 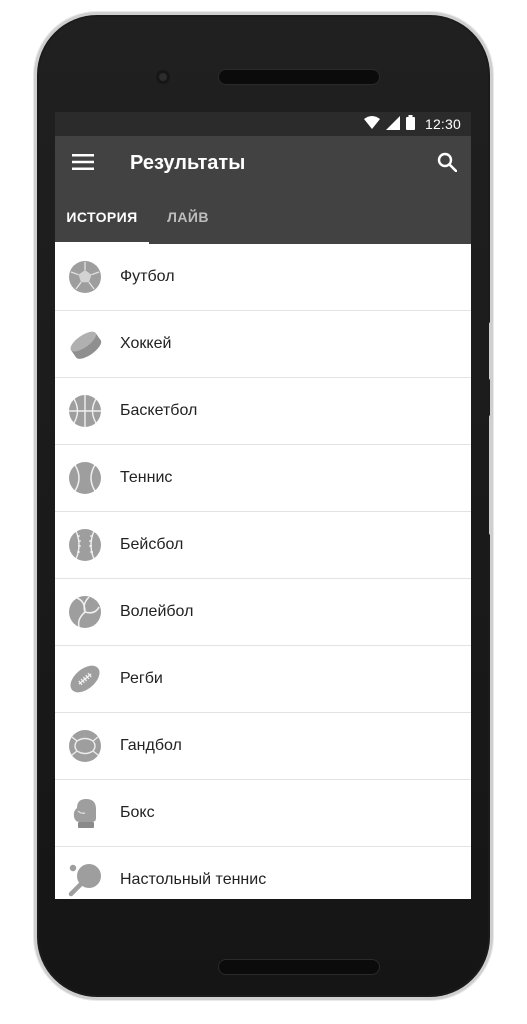 I want to click on menu-button, so click(x=83, y=164).